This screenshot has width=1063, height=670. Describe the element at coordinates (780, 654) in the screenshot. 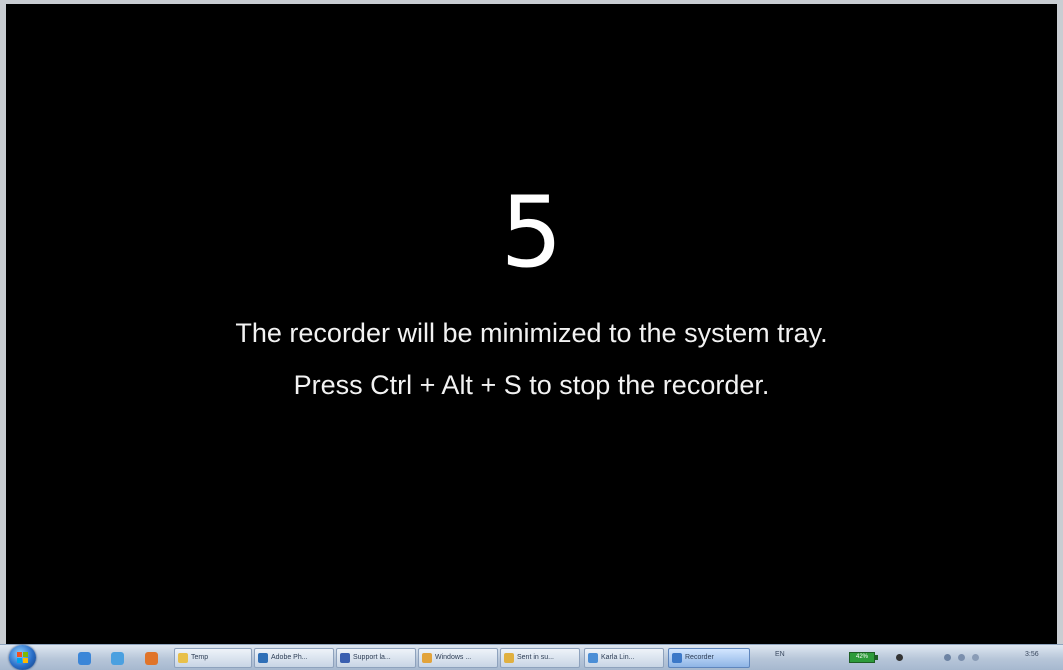

I see `language-indicator: EN` at that location.